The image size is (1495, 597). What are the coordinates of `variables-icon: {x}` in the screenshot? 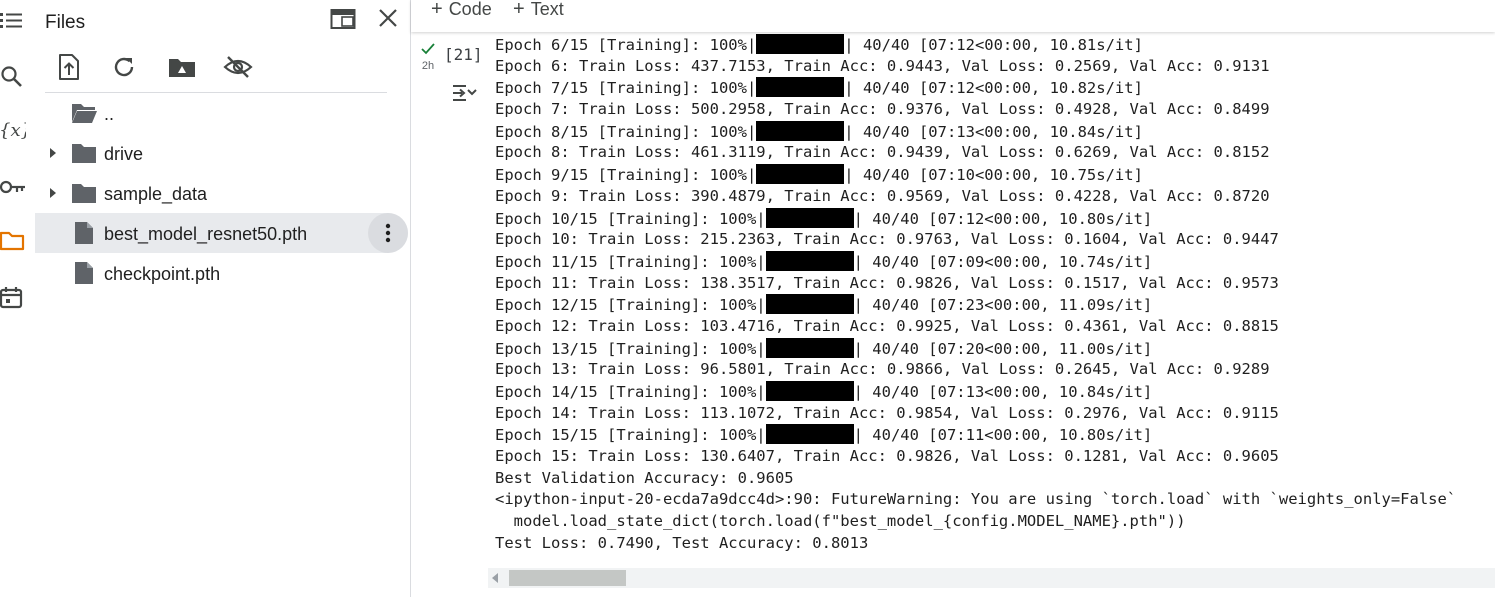 It's located at (13, 130).